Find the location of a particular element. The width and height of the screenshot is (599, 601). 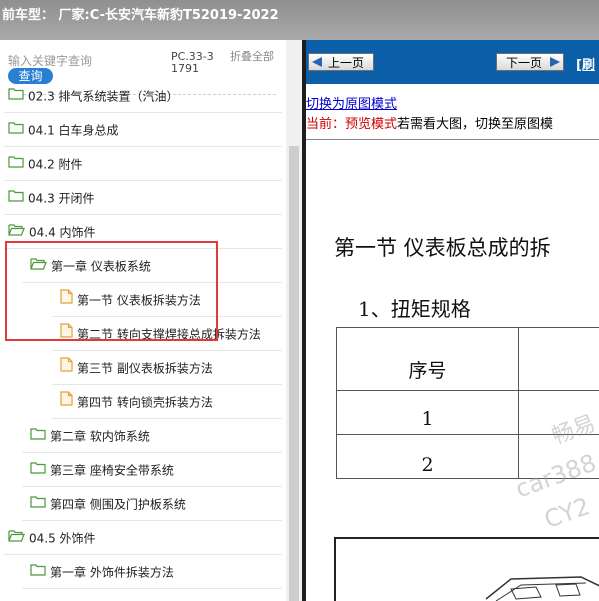

tree-item: 第二章 软内饰系统 is located at coordinates (152, 436).